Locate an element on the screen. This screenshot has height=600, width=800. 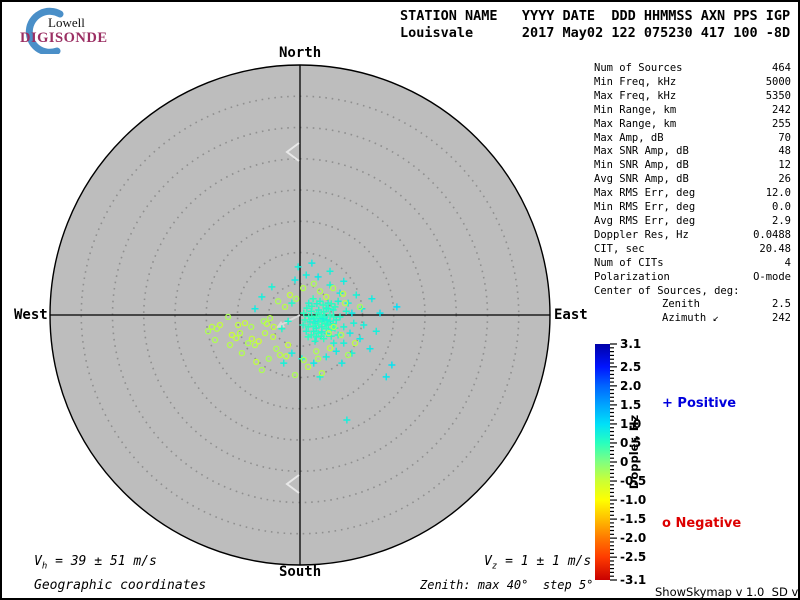
stat-row: Doppler Res, Hz 0.0488 is located at coordinates (692, 236).